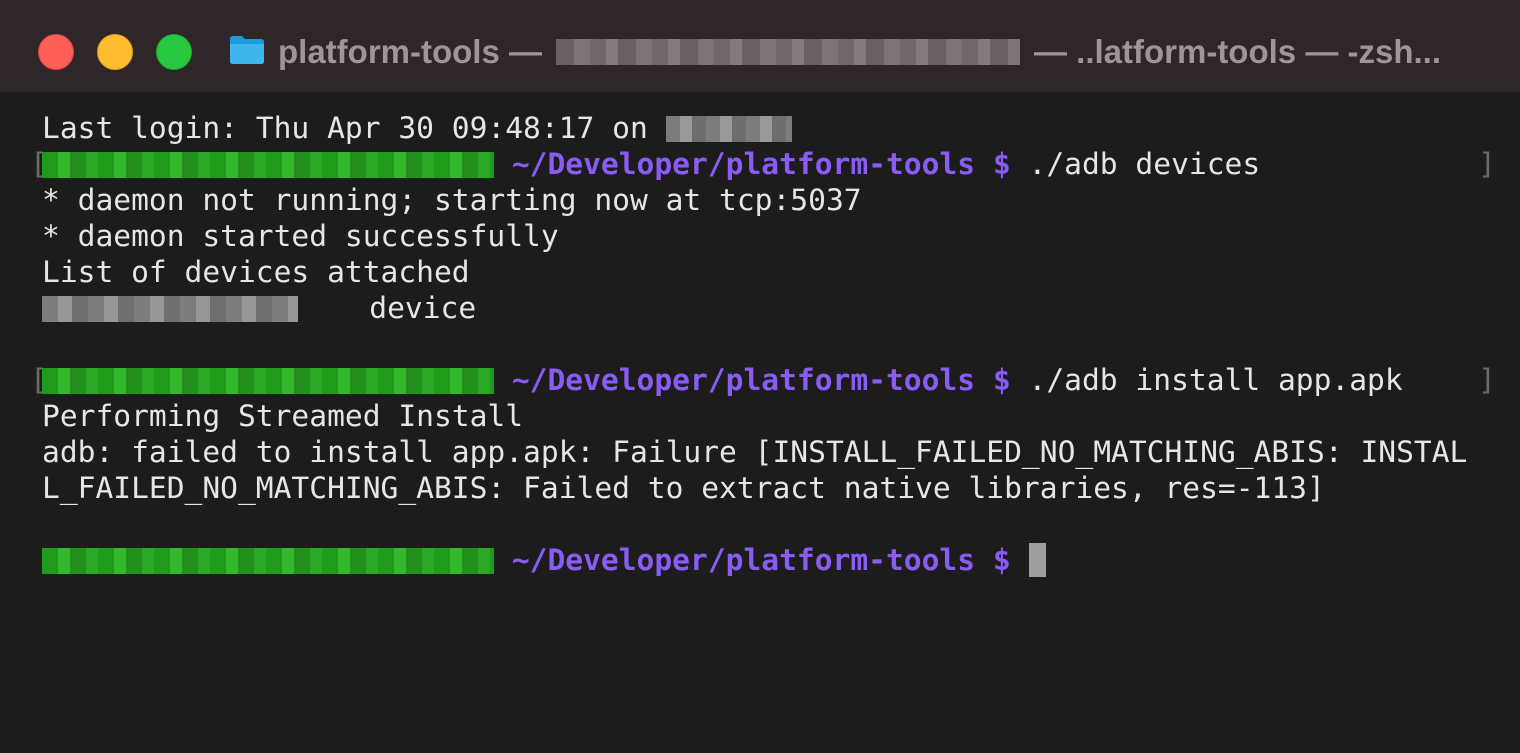 This screenshot has height=753, width=1520. What do you see at coordinates (728, 129) in the screenshot?
I see `host-redacted` at bounding box center [728, 129].